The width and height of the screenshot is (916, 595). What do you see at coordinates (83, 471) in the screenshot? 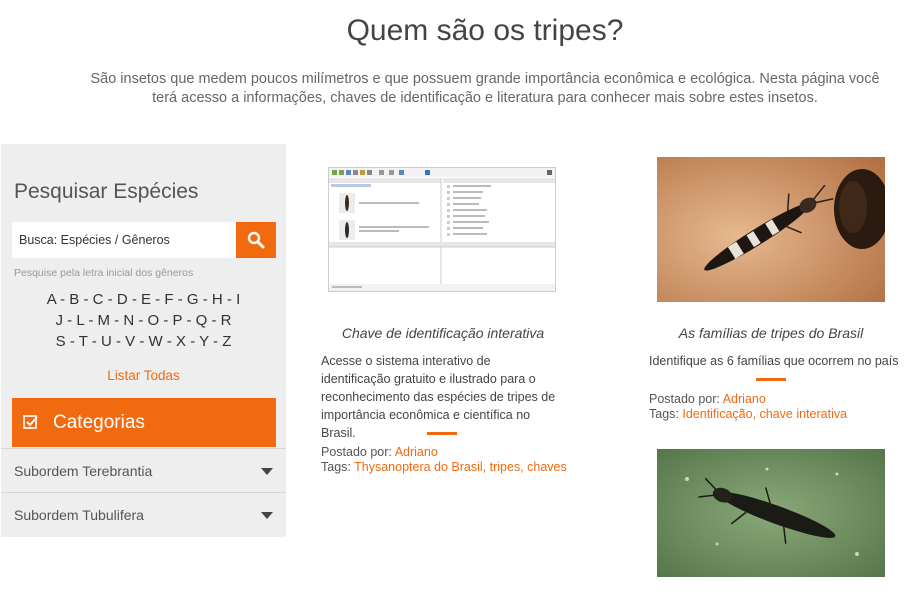
I see `category-label: Subordem Terebrantia` at bounding box center [83, 471].